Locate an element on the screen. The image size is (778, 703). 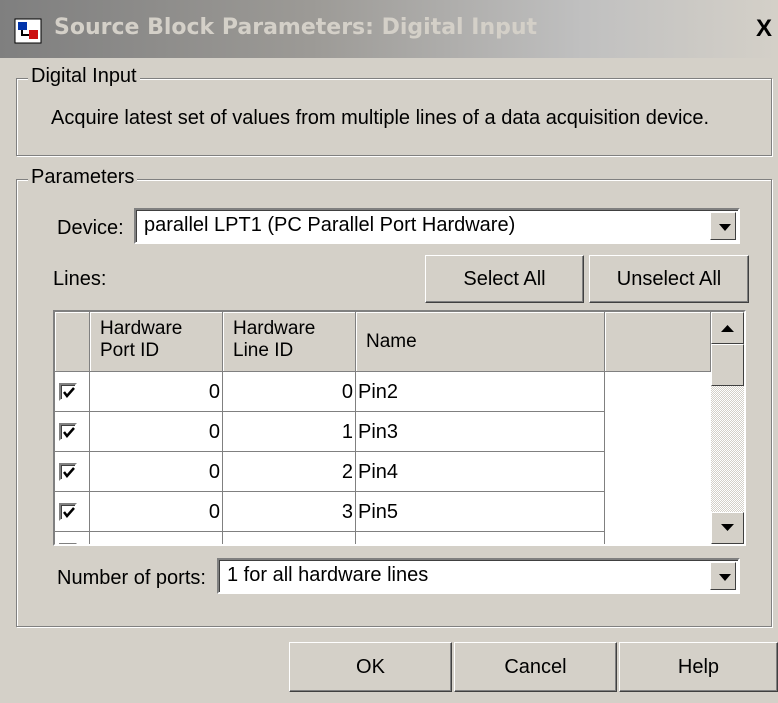
table-row: 0 3 Pin5 is located at coordinates (330, 512).